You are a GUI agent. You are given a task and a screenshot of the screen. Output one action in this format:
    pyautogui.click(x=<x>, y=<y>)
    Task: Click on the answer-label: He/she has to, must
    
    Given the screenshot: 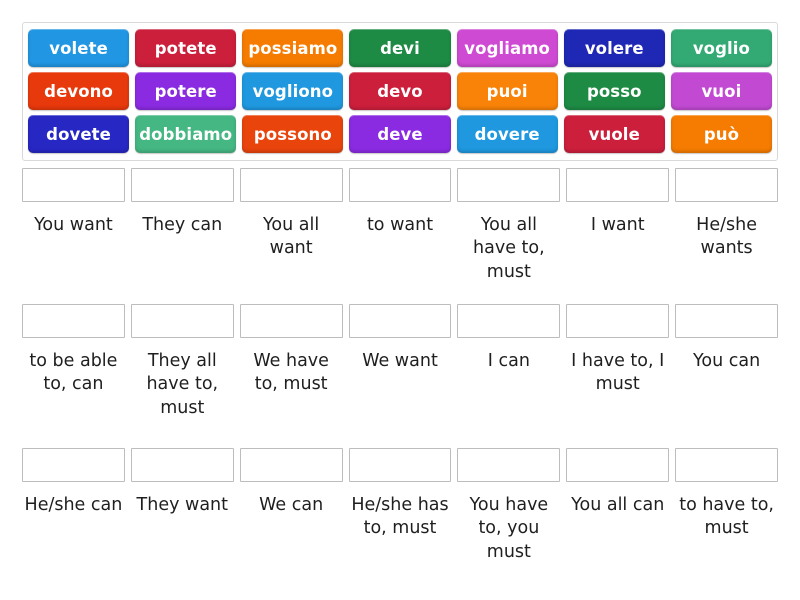 What is the action you would take?
    pyautogui.click(x=400, y=517)
    